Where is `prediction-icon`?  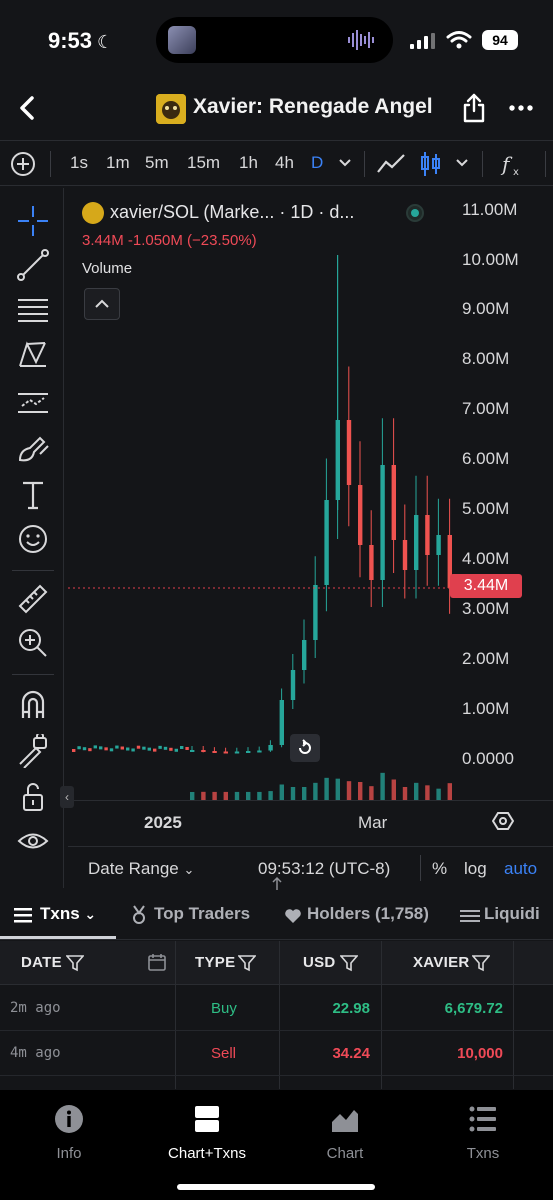 prediction-icon is located at coordinates (33, 403).